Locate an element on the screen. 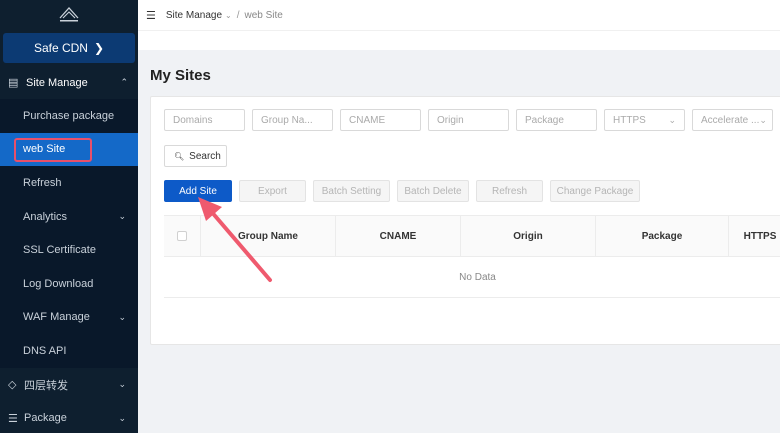 Image resolution: width=780 pixels, height=433 pixels. sidebar-group-layer4-forward: ◇ 四层转发 ⌄ is located at coordinates (69, 385).